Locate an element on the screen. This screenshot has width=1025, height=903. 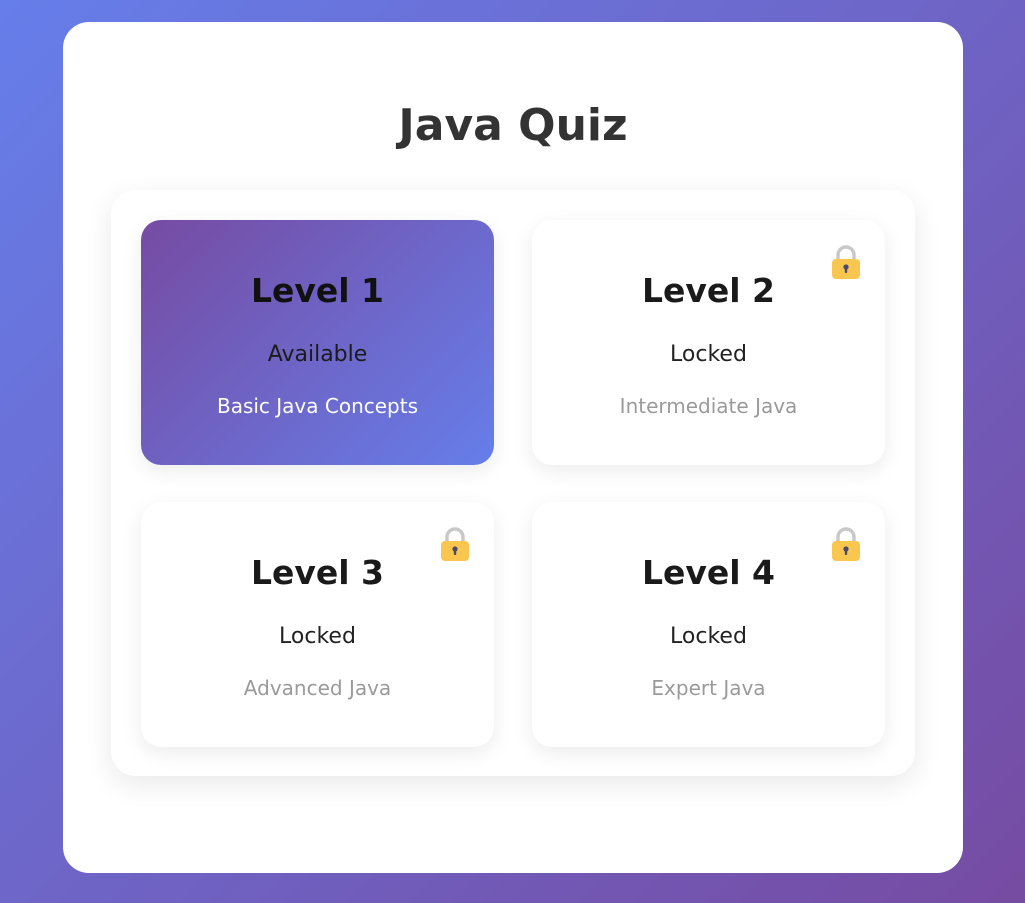
level-card-1: Level 1 Available Basic Java Concepts is located at coordinates (317, 342).